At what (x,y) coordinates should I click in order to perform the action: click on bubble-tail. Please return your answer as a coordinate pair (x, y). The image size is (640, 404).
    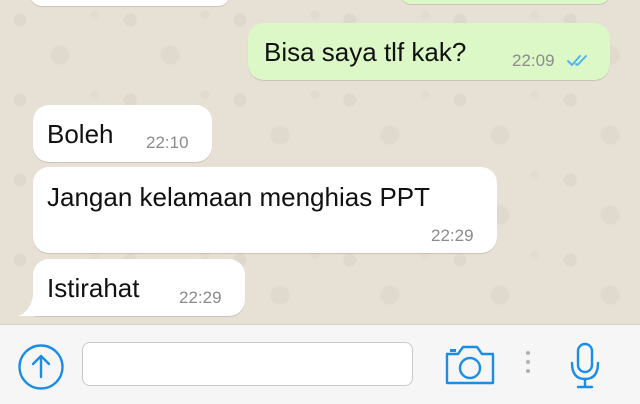
    Looking at the image, I should click on (28, 306).